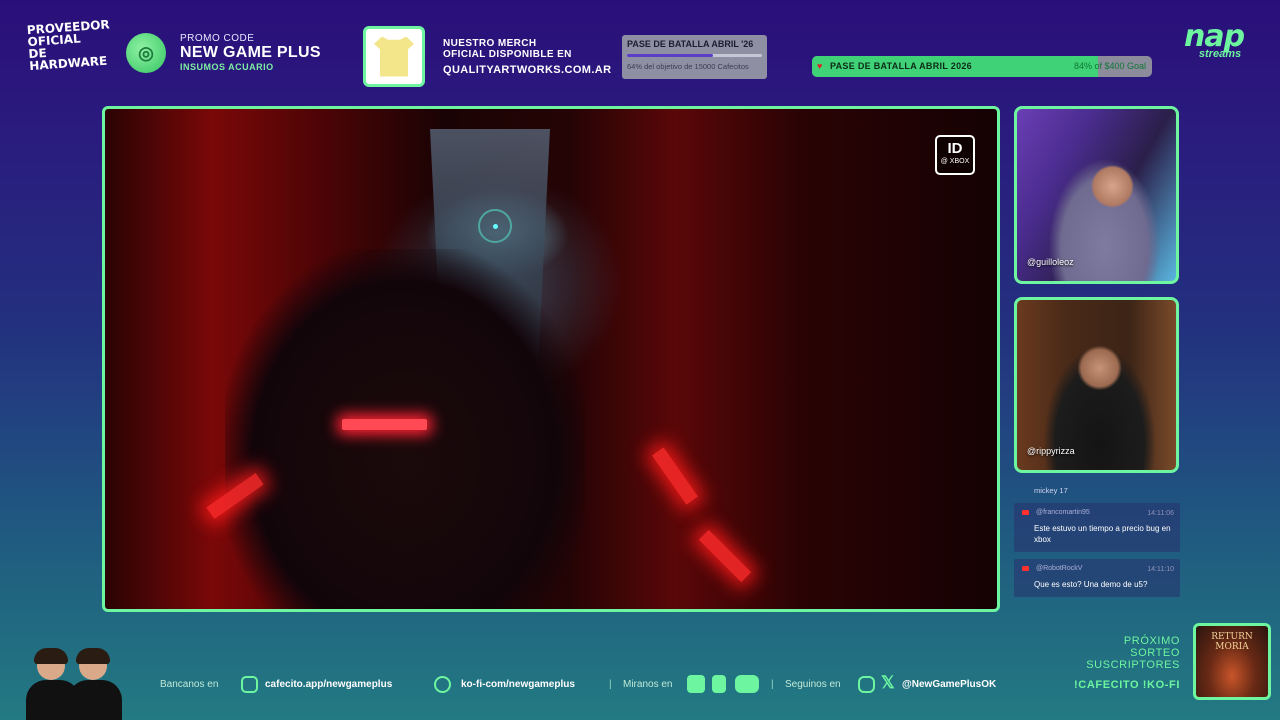 The height and width of the screenshot is (720, 1280). I want to click on webcam-2: @rippyrizza, so click(1096, 385).